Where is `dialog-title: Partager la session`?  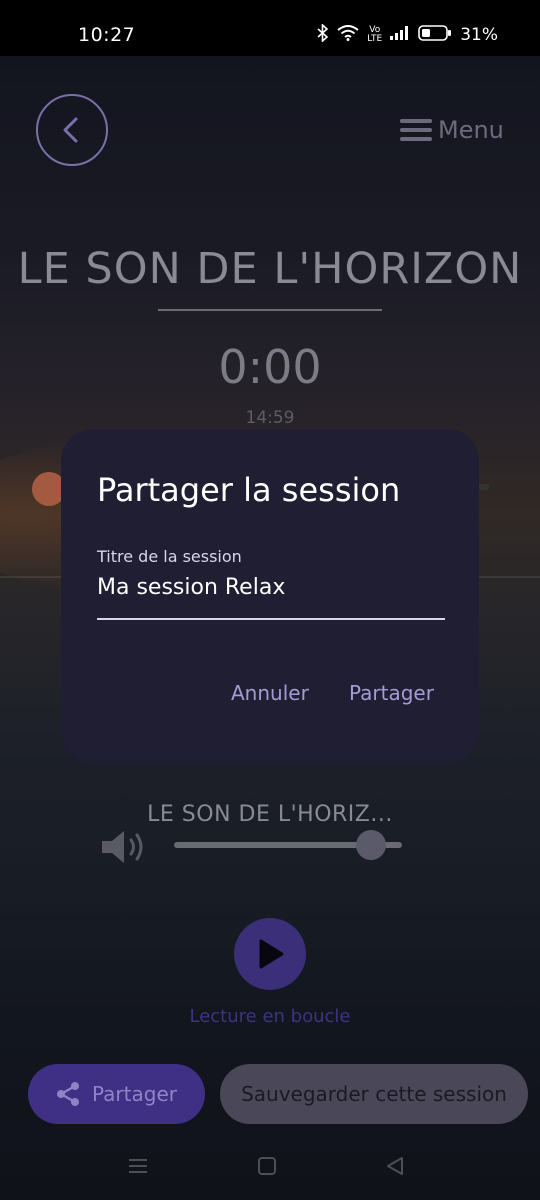 dialog-title: Partager la session is located at coordinates (249, 490).